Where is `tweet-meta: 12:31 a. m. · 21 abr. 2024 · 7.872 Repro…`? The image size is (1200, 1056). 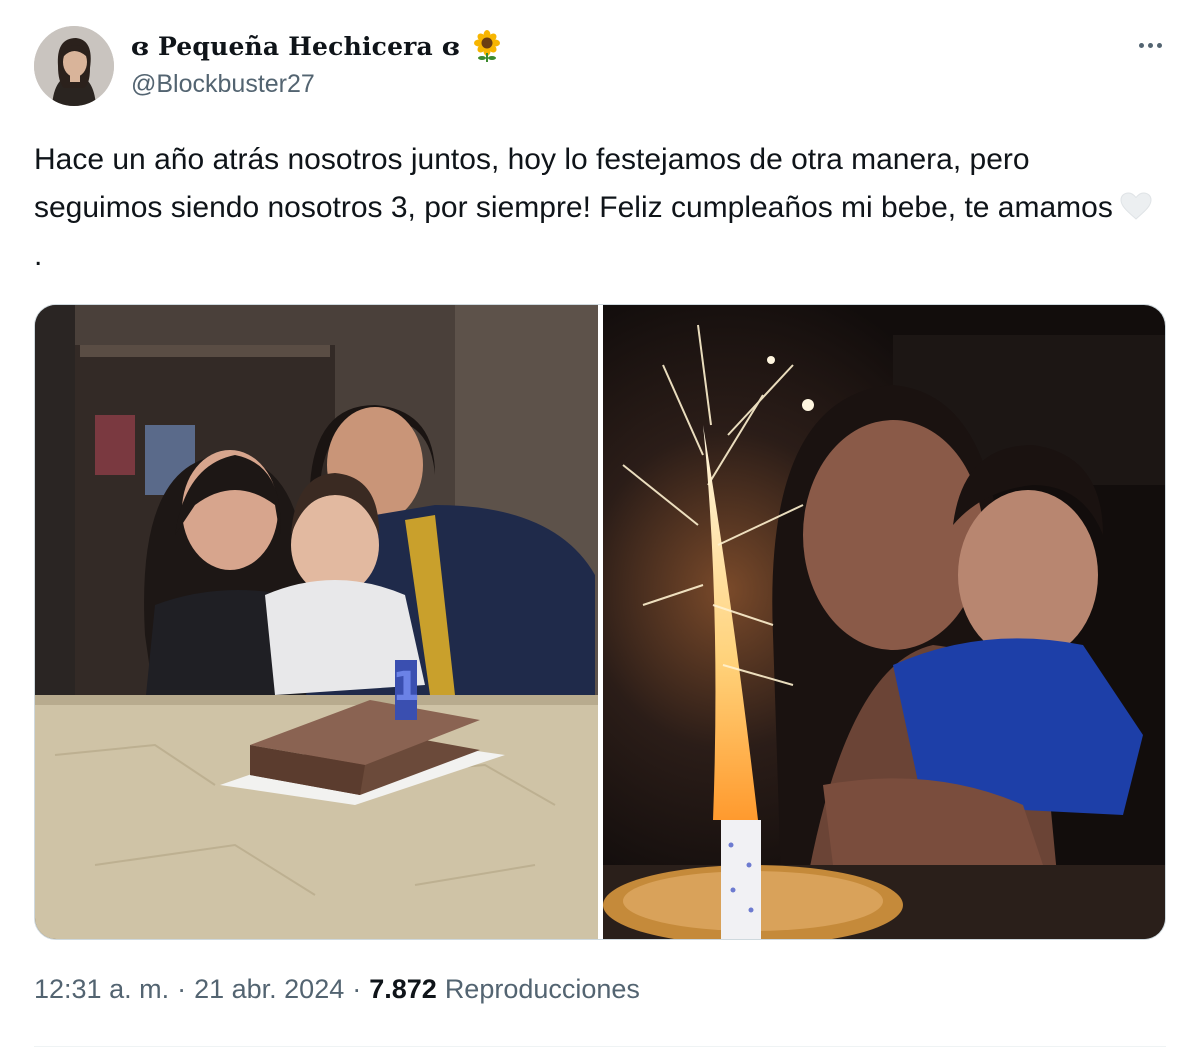
tweet-meta: 12:31 a. m. · 21 abr. 2024 · 7.872 Repro… is located at coordinates (337, 989).